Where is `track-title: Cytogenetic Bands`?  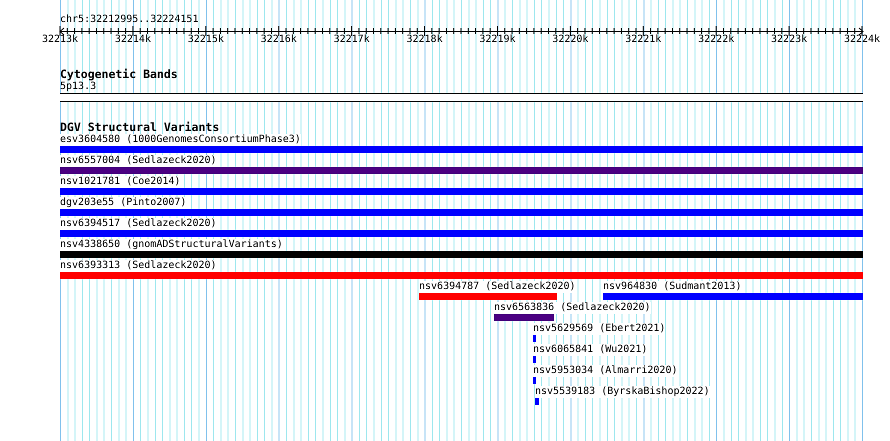
track-title: Cytogenetic Bands is located at coordinates (119, 74).